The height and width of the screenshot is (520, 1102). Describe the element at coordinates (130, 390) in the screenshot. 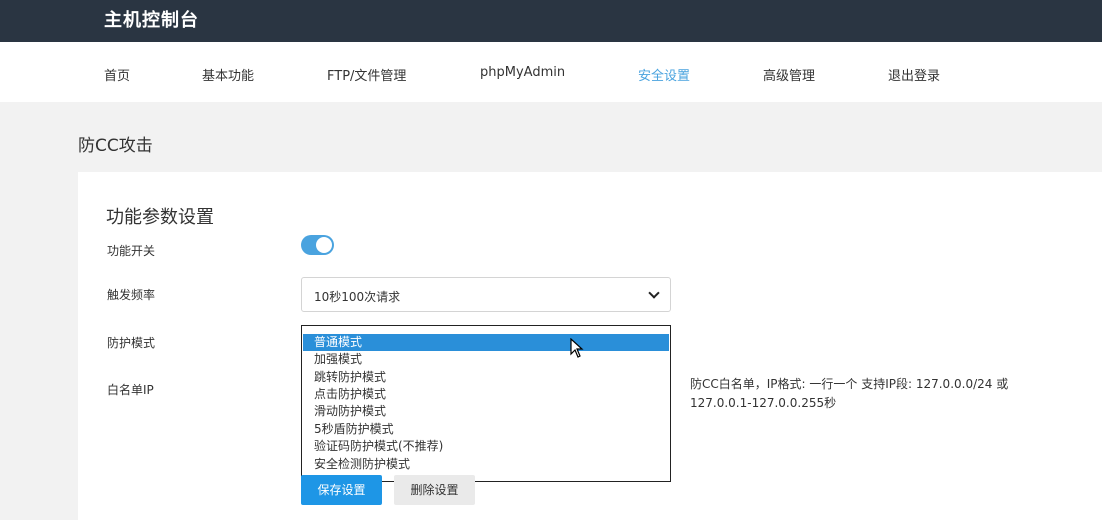

I see `whitelist-label: 白名单IP` at that location.